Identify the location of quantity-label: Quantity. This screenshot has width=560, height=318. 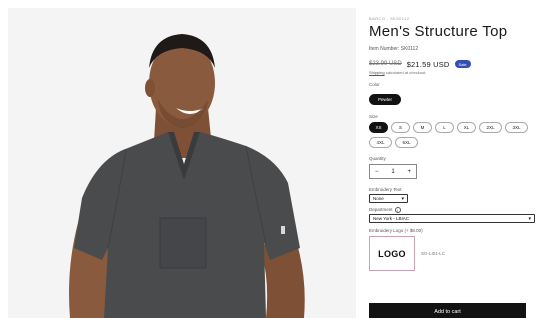
(377, 158).